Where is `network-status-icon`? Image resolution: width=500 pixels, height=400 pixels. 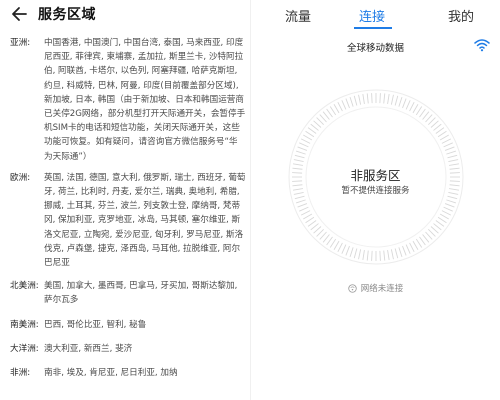
network-status-icon is located at coordinates (352, 288).